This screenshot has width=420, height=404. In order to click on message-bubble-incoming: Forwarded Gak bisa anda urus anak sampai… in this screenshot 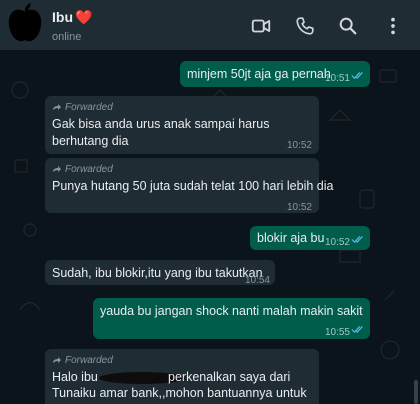, I will do `click(182, 125)`.